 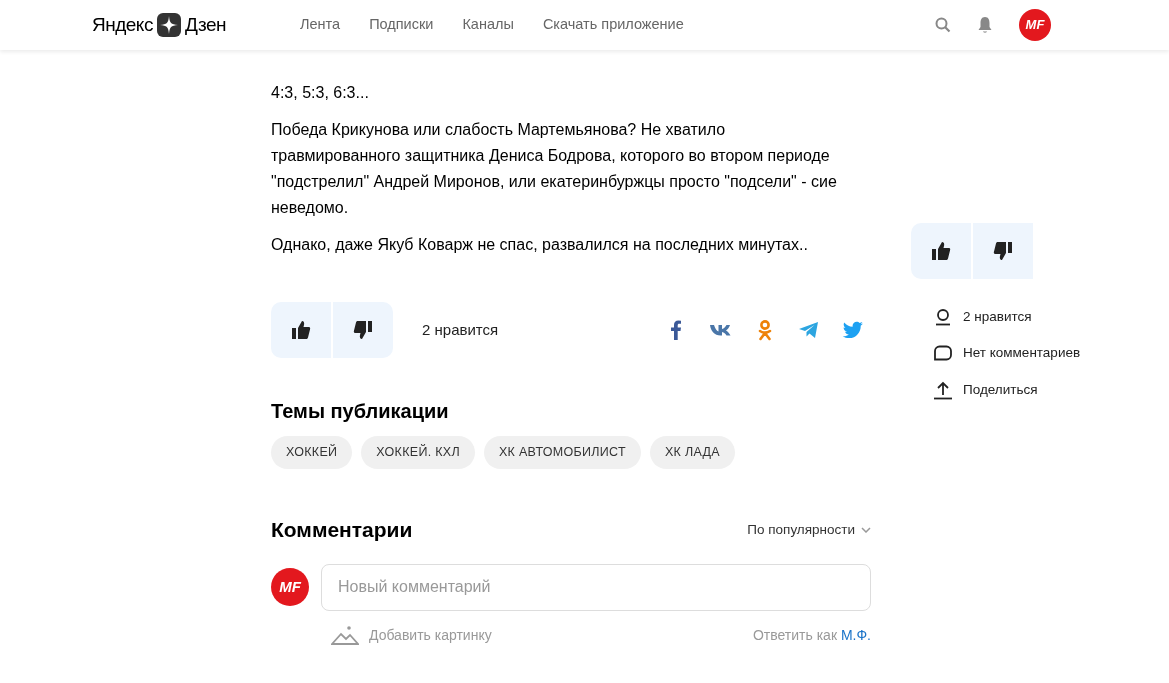 What do you see at coordinates (205, 25) in the screenshot?
I see `logo-text: Дзен` at bounding box center [205, 25].